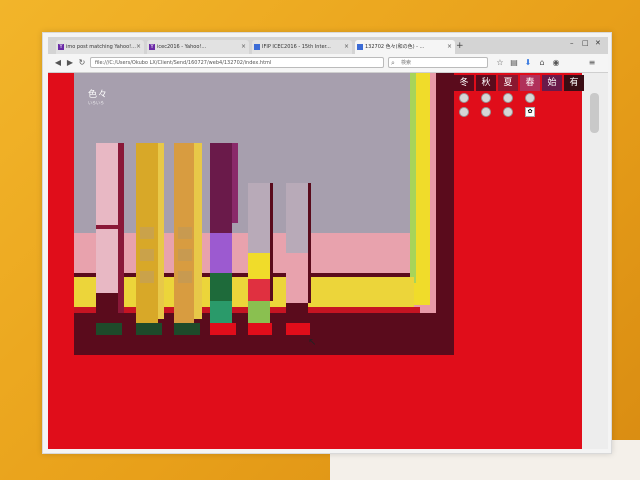 The width and height of the screenshot is (640, 480). What do you see at coordinates (508, 83) in the screenshot?
I see `season-summer: 夏` at bounding box center [508, 83].